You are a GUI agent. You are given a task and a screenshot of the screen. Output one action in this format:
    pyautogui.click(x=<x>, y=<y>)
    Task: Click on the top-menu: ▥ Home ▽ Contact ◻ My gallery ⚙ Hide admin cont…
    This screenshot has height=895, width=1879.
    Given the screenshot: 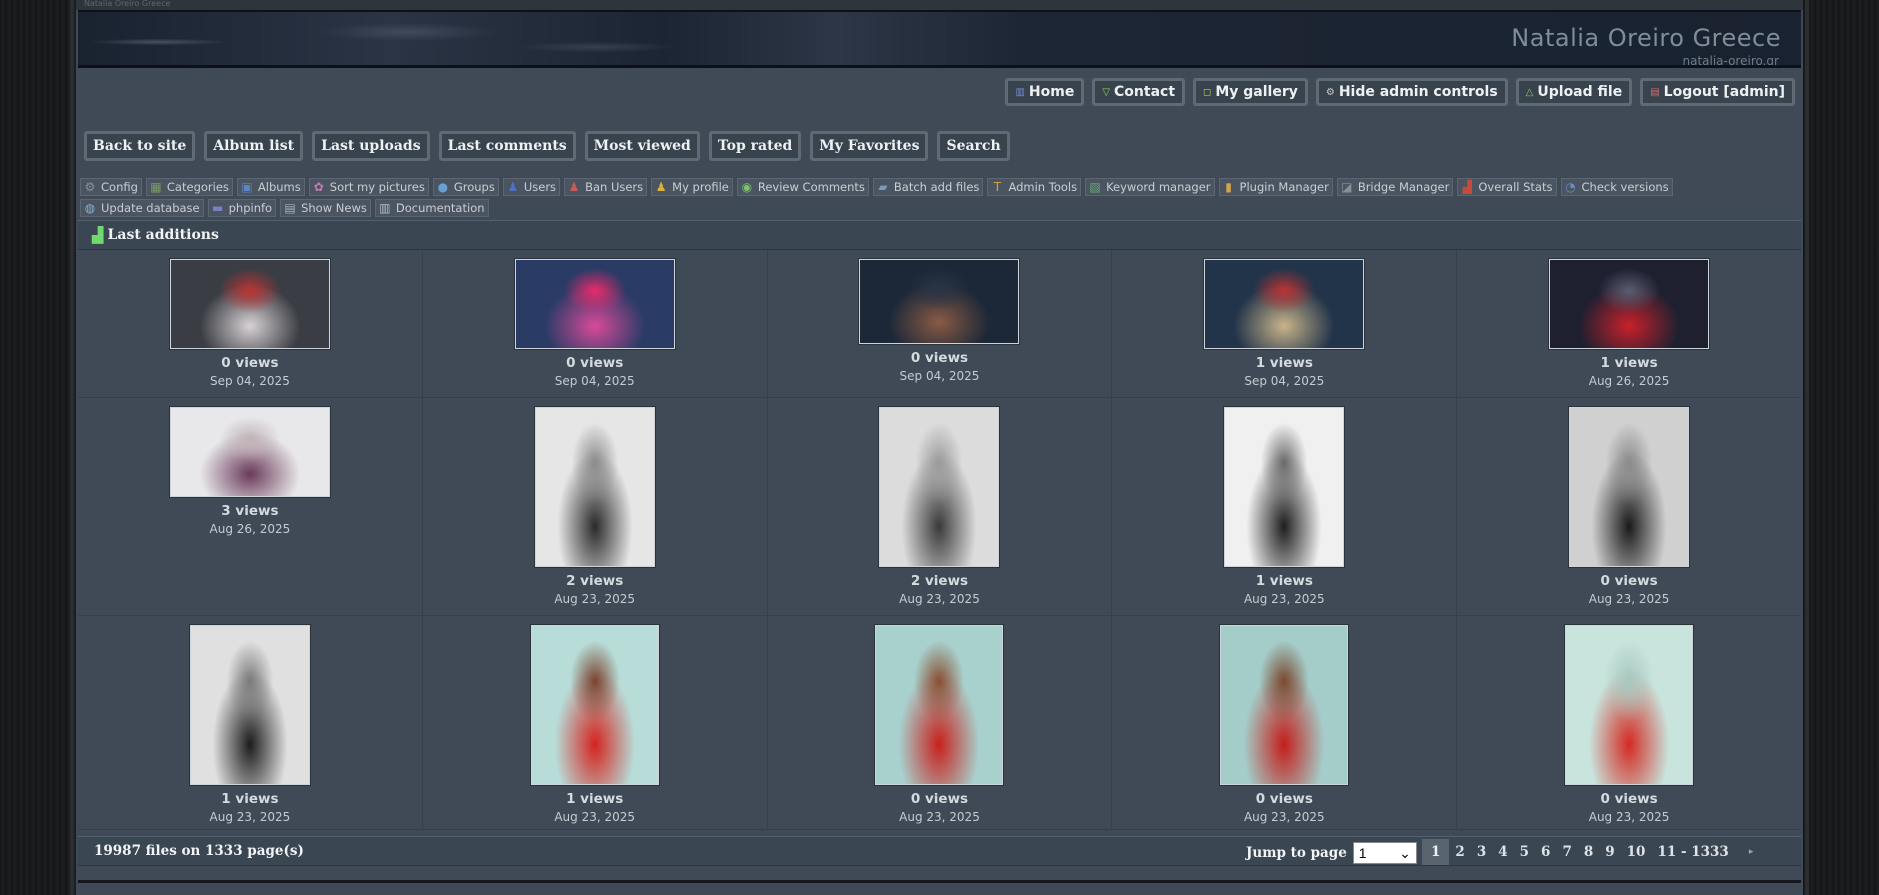 What is the action you would take?
    pyautogui.click(x=1400, y=92)
    